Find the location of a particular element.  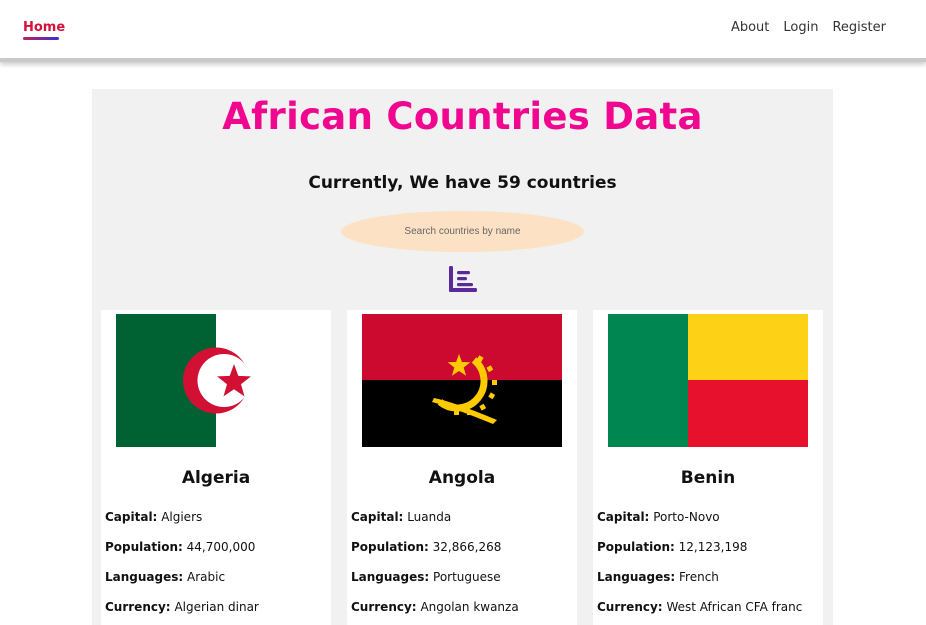

country-name: Algeria is located at coordinates (216, 478).